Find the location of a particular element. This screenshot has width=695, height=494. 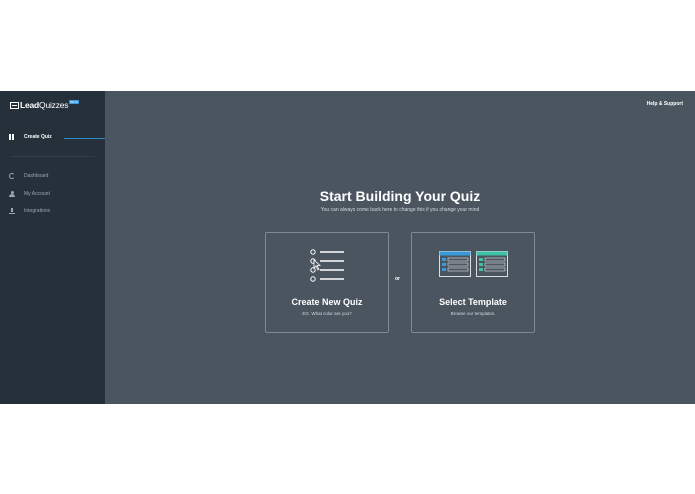

sidebar-item-label: My Account is located at coordinates (37, 194).